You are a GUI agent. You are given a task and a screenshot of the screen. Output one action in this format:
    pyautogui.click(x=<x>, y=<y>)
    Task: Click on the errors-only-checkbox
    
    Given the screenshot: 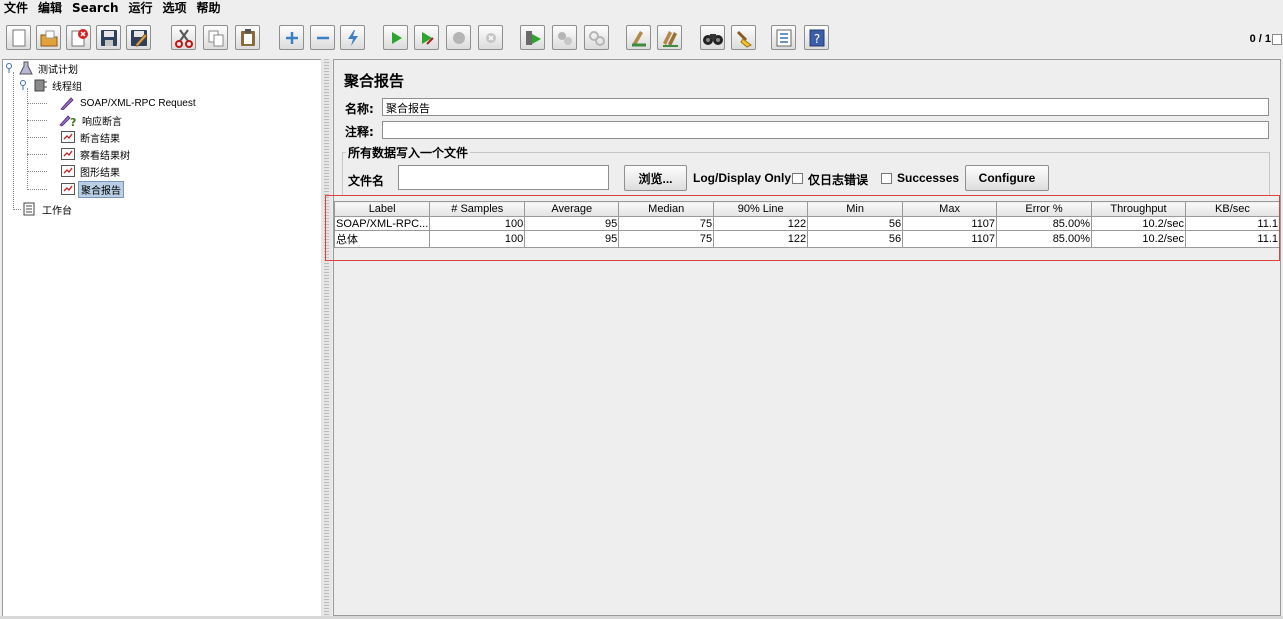 What is the action you would take?
    pyautogui.click(x=797, y=178)
    